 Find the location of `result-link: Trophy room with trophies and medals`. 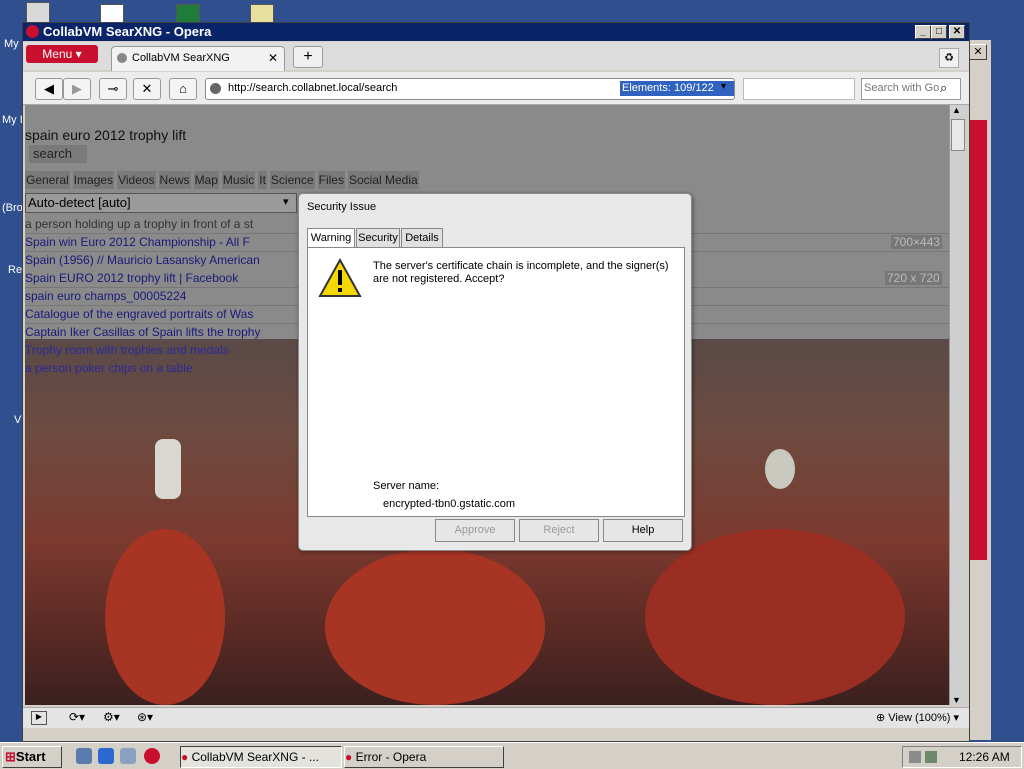

result-link: Trophy room with trophies and medals is located at coordinates (127, 350).